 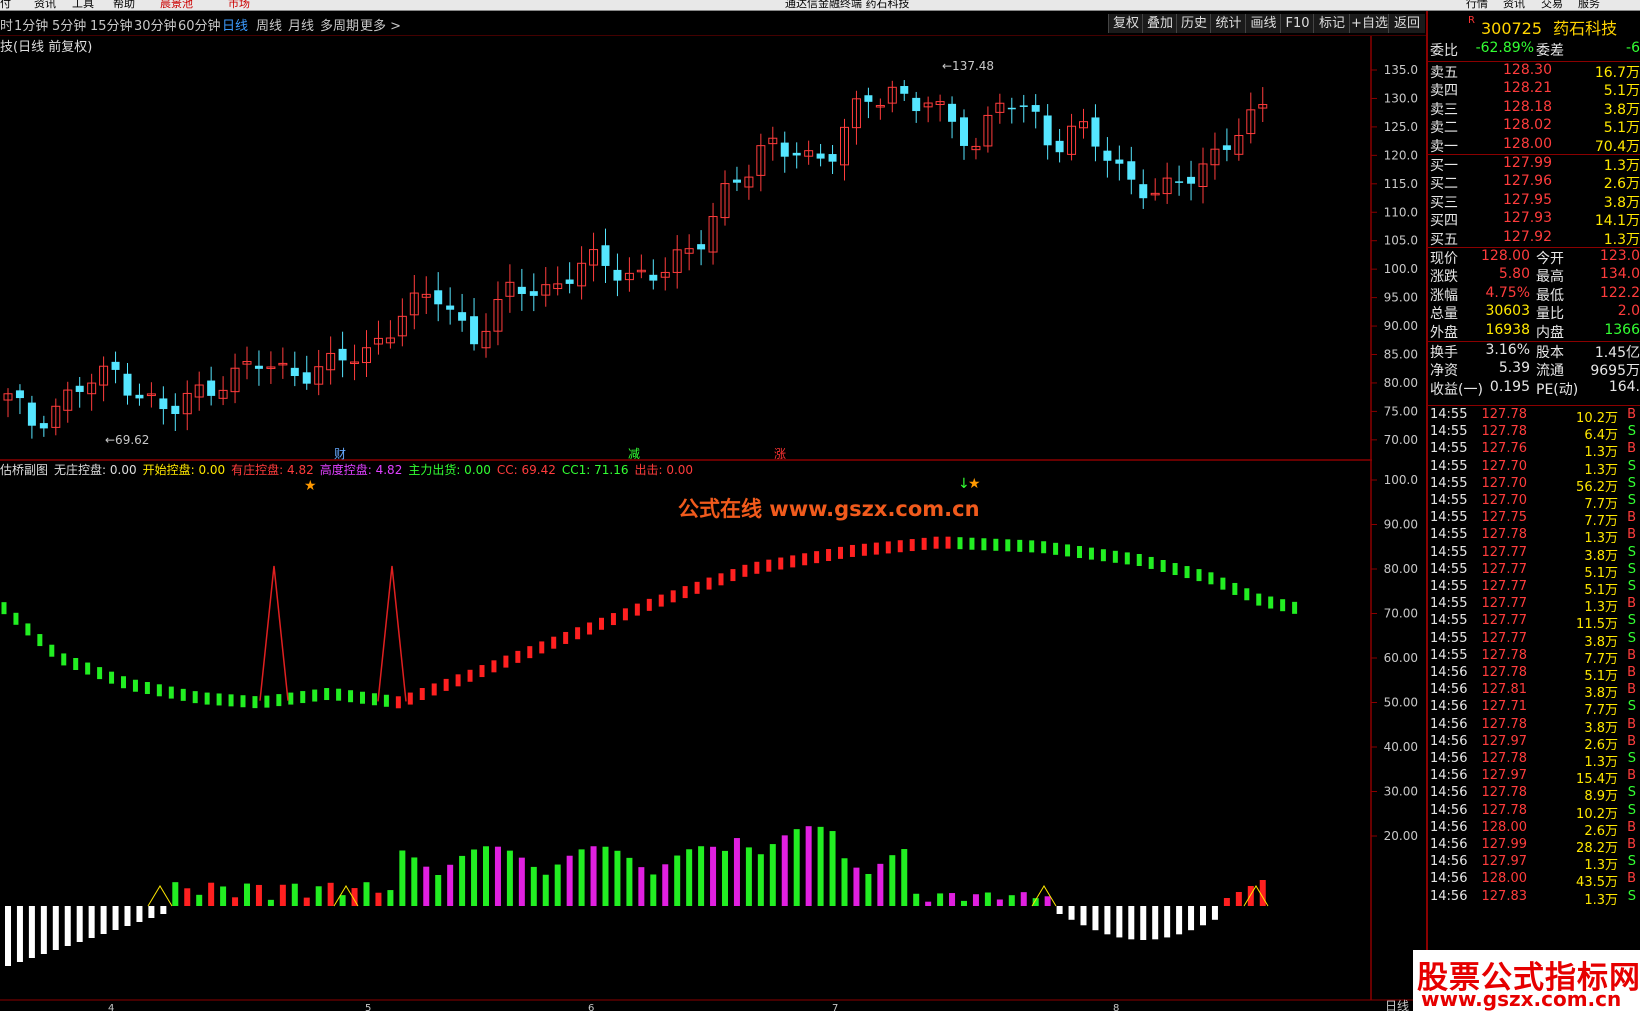 What do you see at coordinates (1622, 329) in the screenshot?
I see `stat-value-2: 1366` at bounding box center [1622, 329].